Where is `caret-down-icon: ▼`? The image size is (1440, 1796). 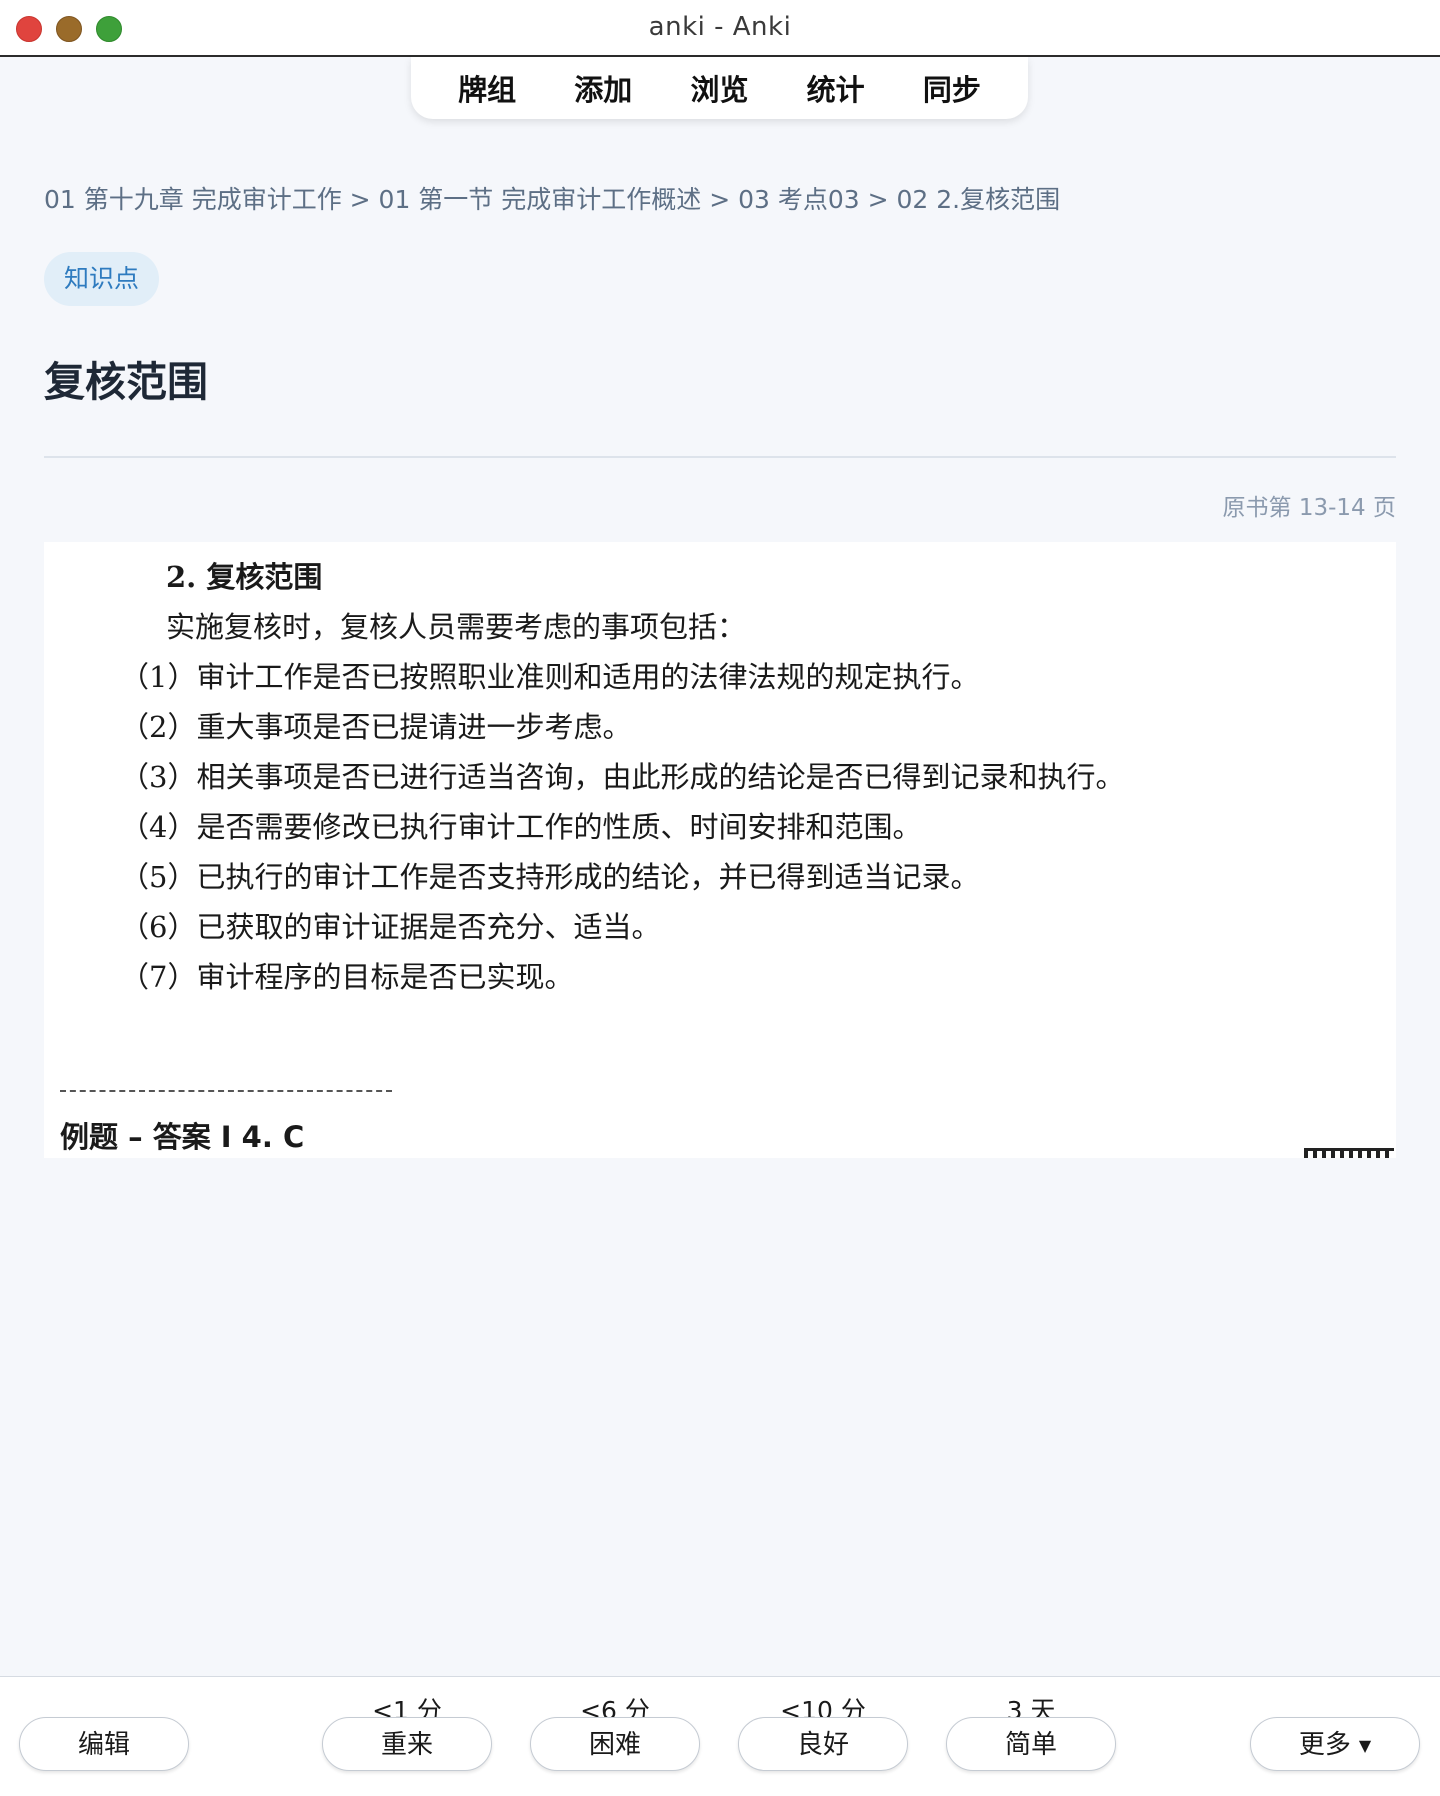 caret-down-icon: ▼ is located at coordinates (1365, 1745).